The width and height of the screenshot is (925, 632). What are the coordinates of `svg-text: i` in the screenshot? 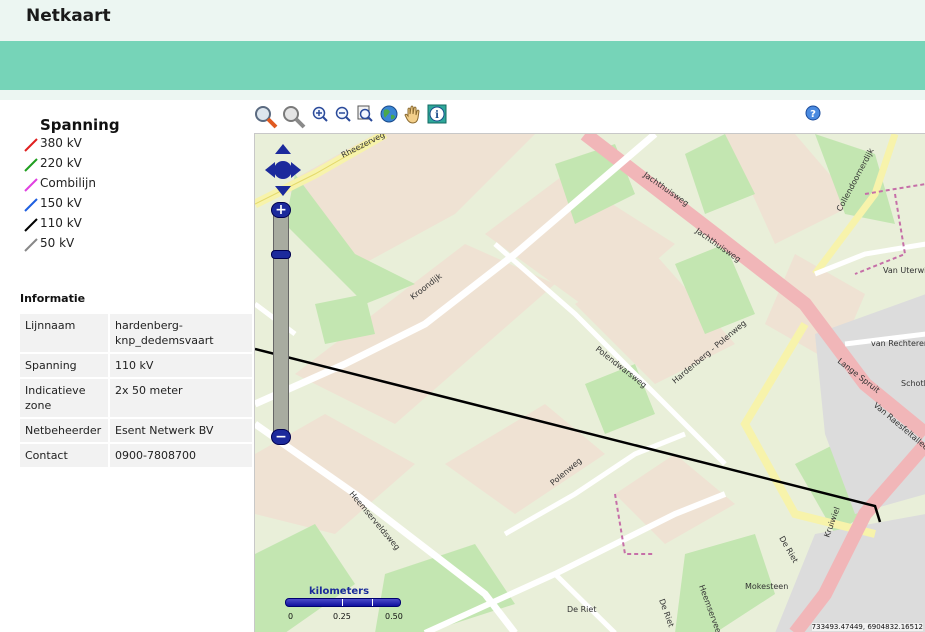 It's located at (437, 115).